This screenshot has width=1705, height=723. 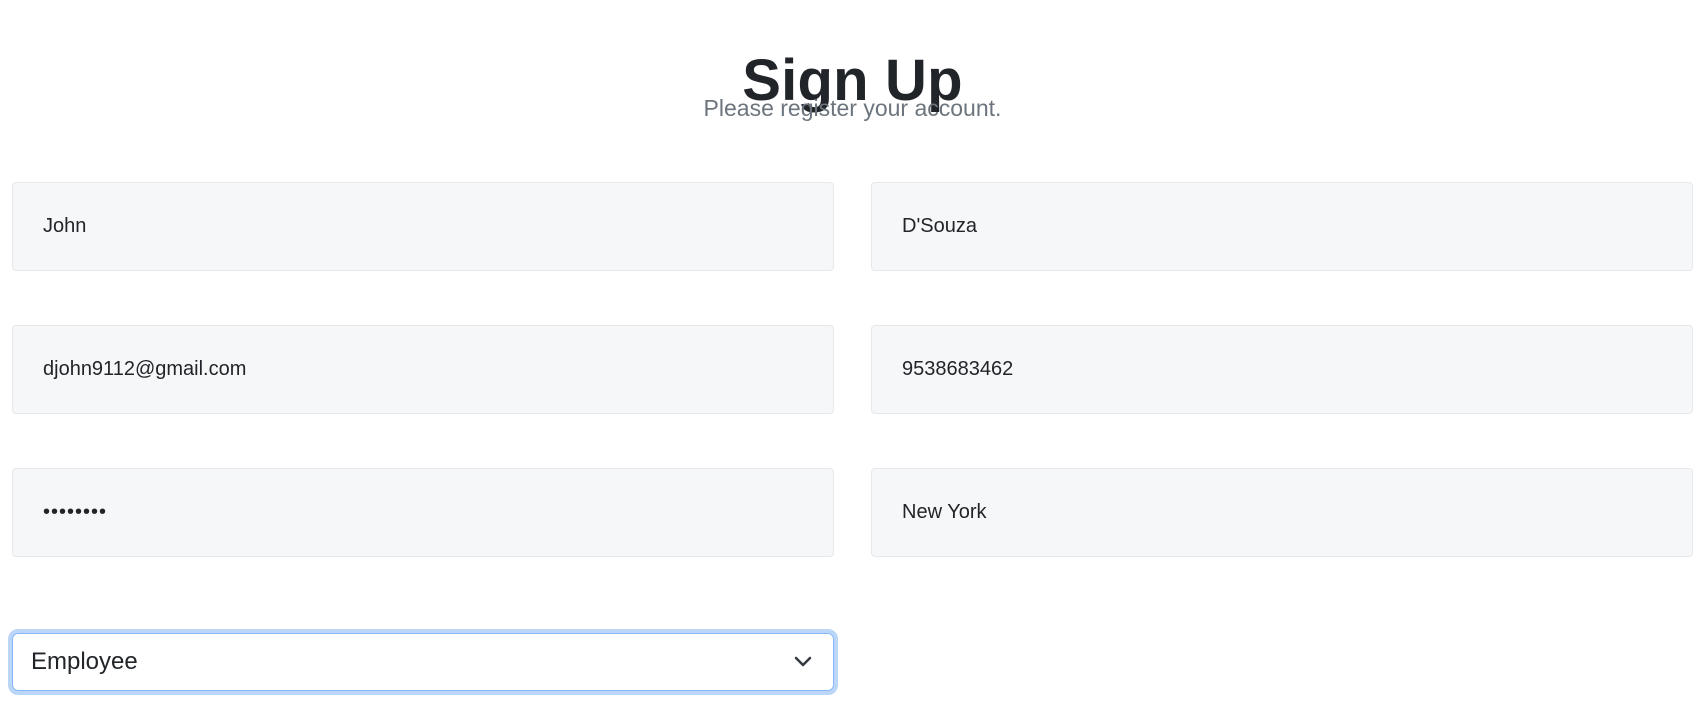 I want to click on chevron-down-icon, so click(x=803, y=661).